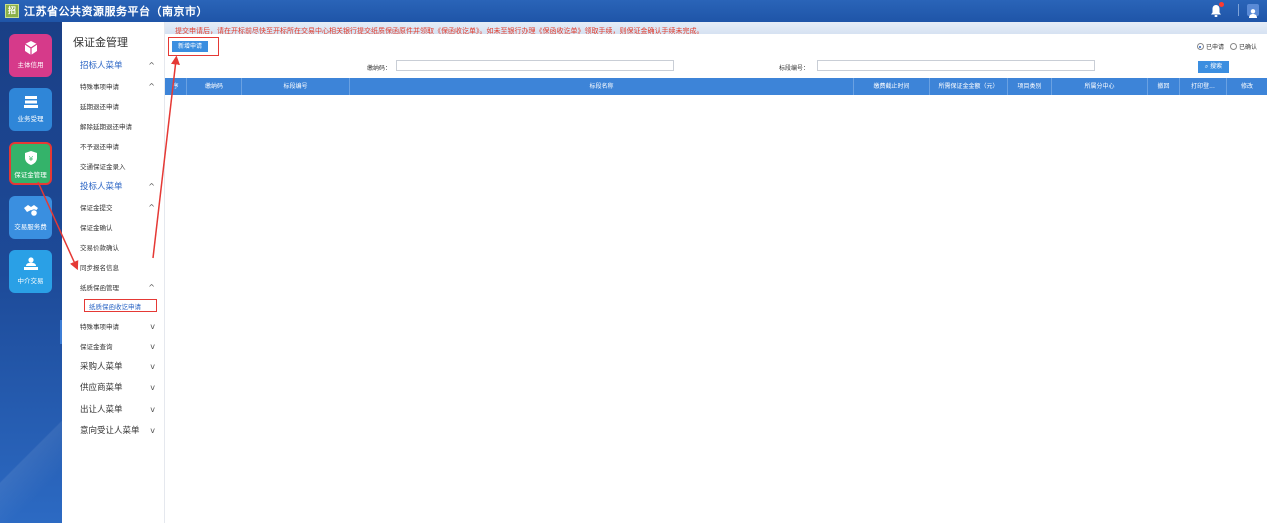 Image resolution: width=1267 pixels, height=523 pixels. Describe the element at coordinates (58, 226) in the screenshot. I see `arrow-to-submenu` at that location.